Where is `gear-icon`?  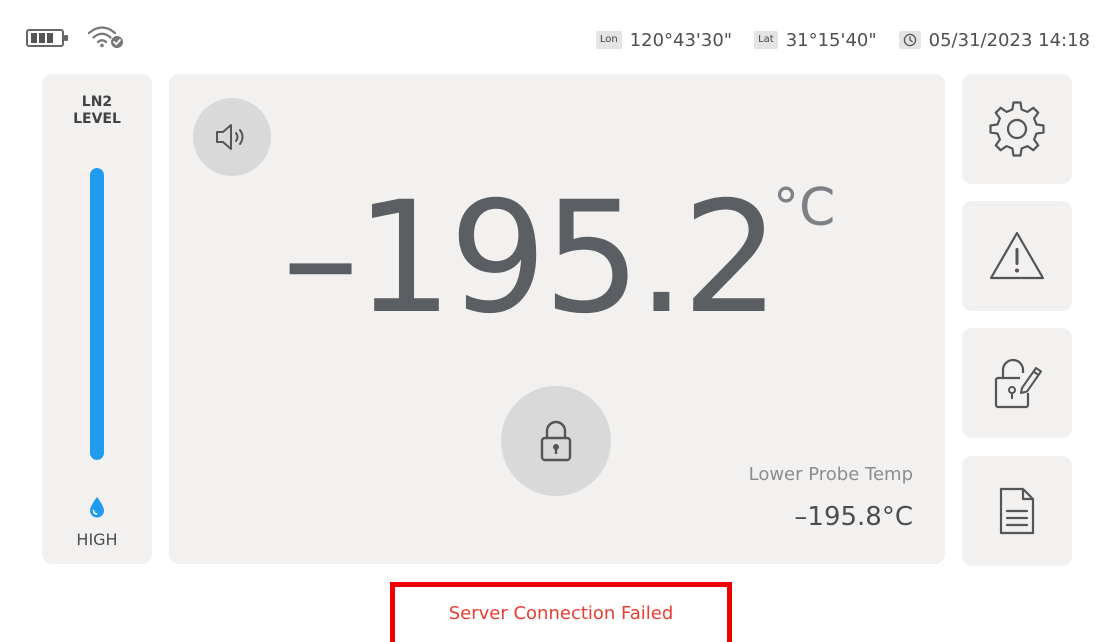 gear-icon is located at coordinates (1017, 129).